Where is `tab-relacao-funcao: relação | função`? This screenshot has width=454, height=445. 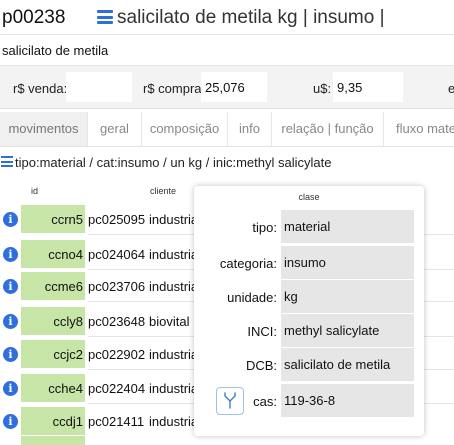
tab-relacao-funcao: relação | função is located at coordinates (328, 129).